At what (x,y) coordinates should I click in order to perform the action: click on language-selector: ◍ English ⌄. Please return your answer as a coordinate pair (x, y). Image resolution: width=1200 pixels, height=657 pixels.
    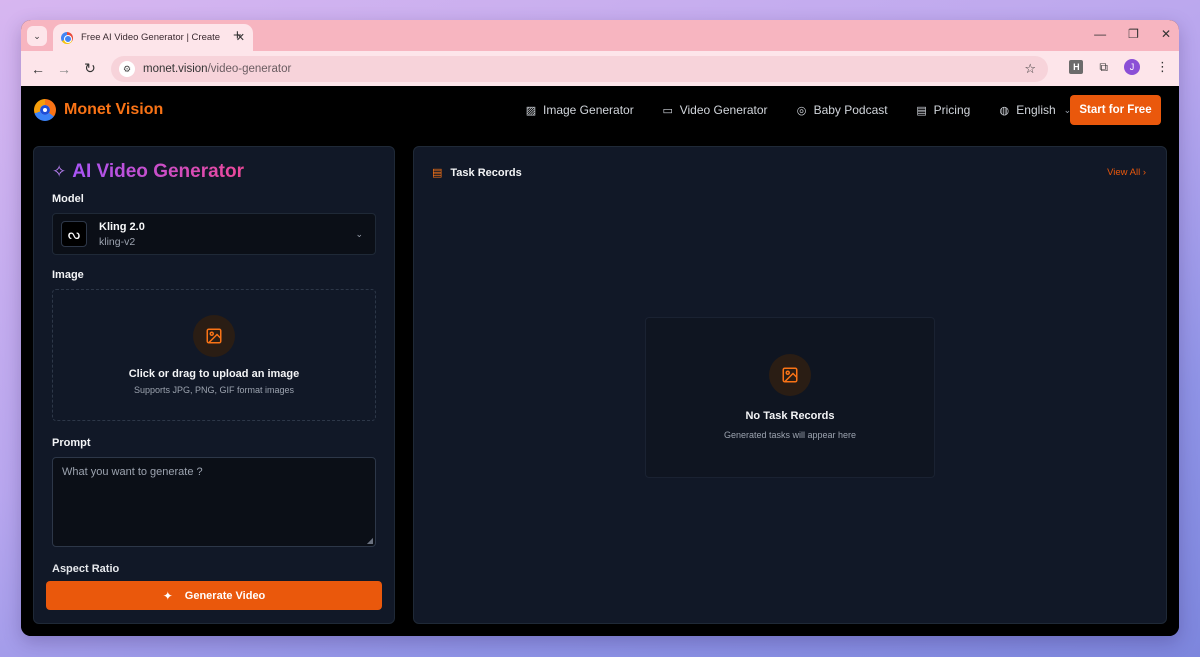
    Looking at the image, I should click on (1034, 110).